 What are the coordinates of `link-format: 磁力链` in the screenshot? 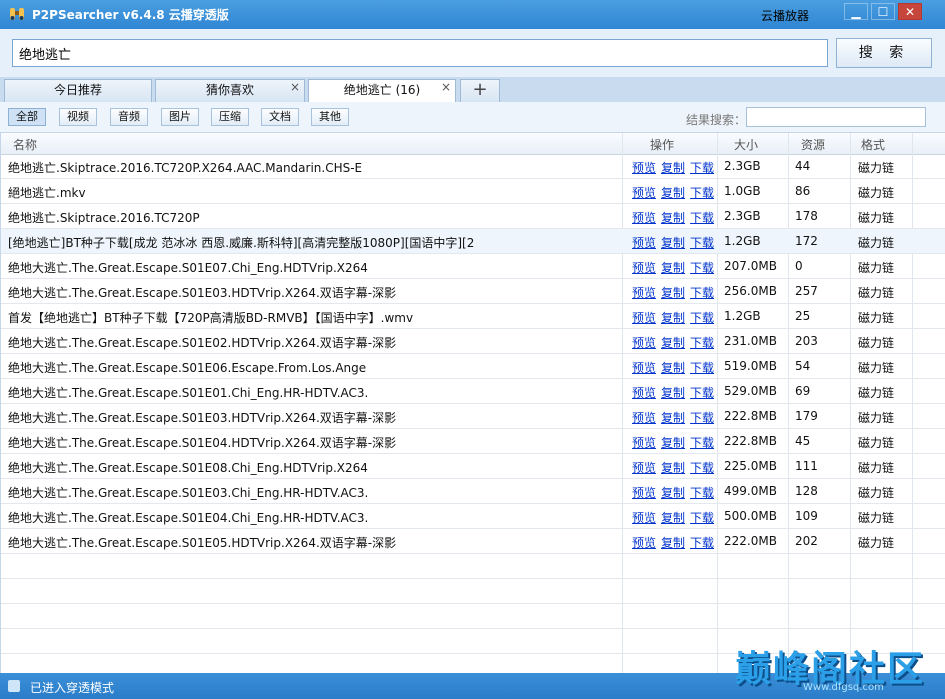 It's located at (876, 393).